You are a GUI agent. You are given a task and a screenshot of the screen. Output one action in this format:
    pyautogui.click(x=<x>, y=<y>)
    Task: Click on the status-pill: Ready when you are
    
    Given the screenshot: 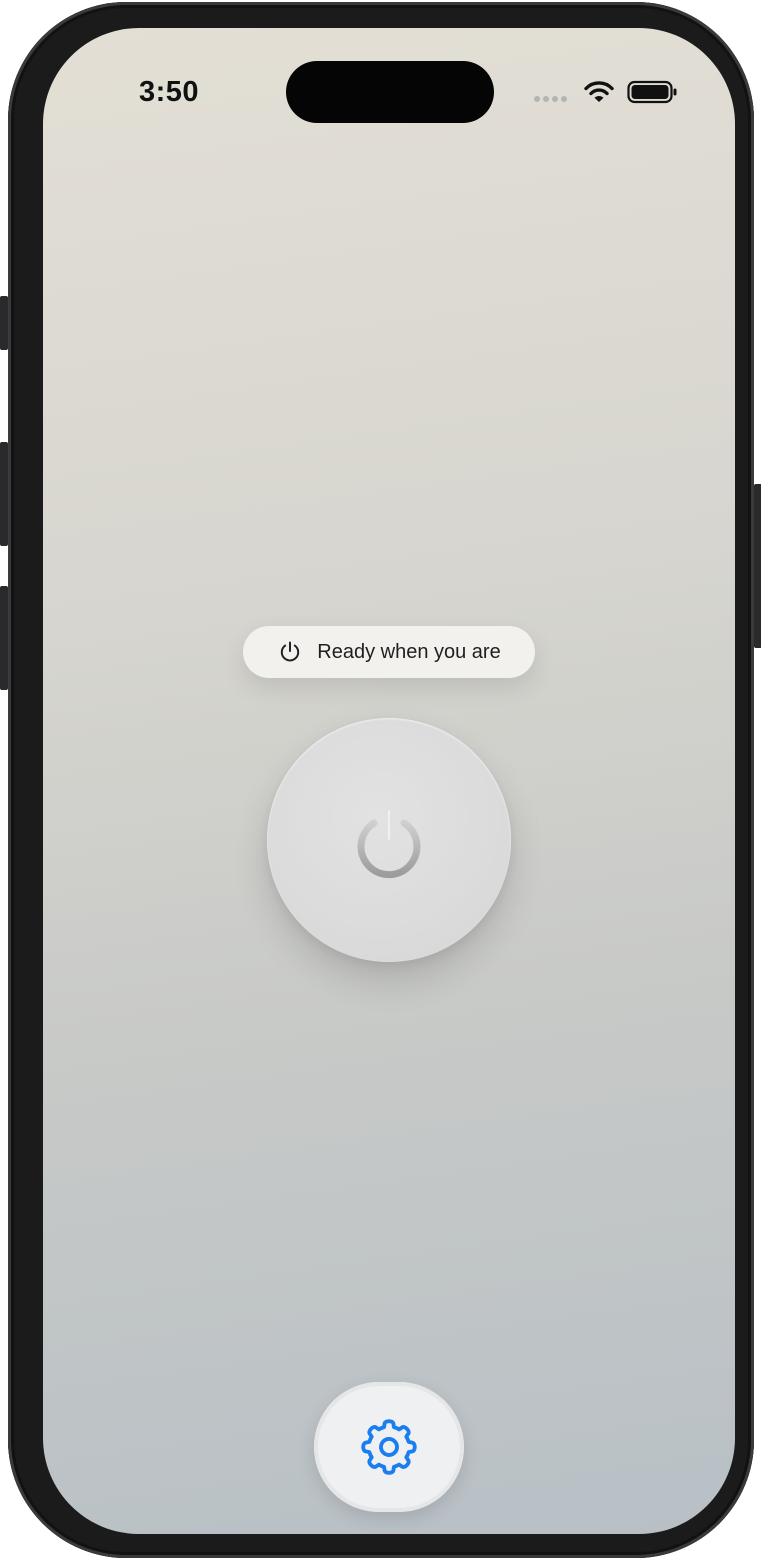 What is the action you would take?
    pyautogui.click(x=389, y=652)
    